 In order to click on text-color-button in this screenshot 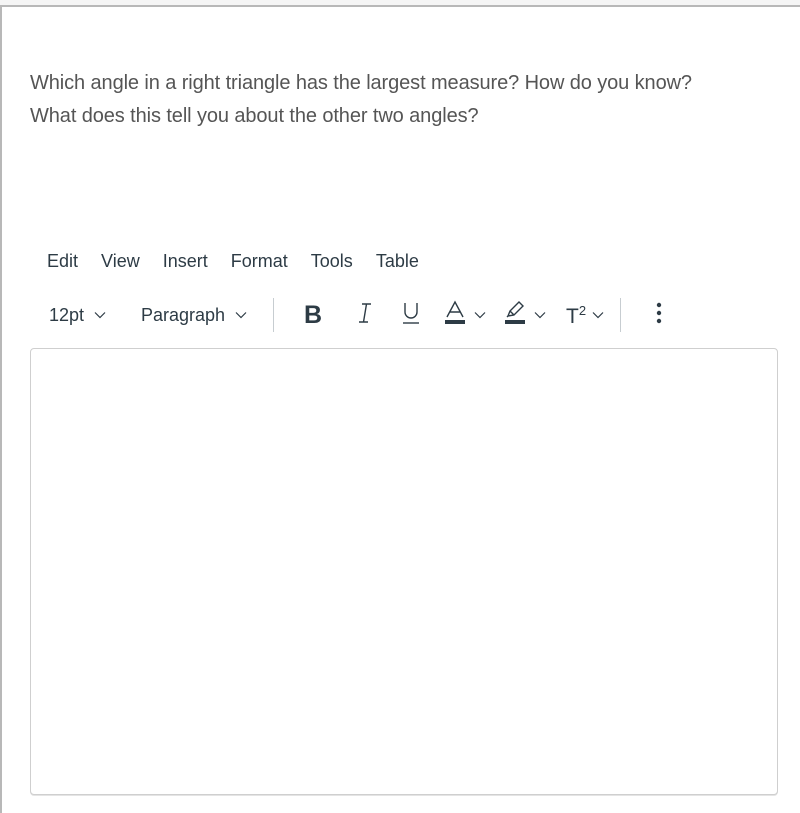, I will do `click(465, 315)`.